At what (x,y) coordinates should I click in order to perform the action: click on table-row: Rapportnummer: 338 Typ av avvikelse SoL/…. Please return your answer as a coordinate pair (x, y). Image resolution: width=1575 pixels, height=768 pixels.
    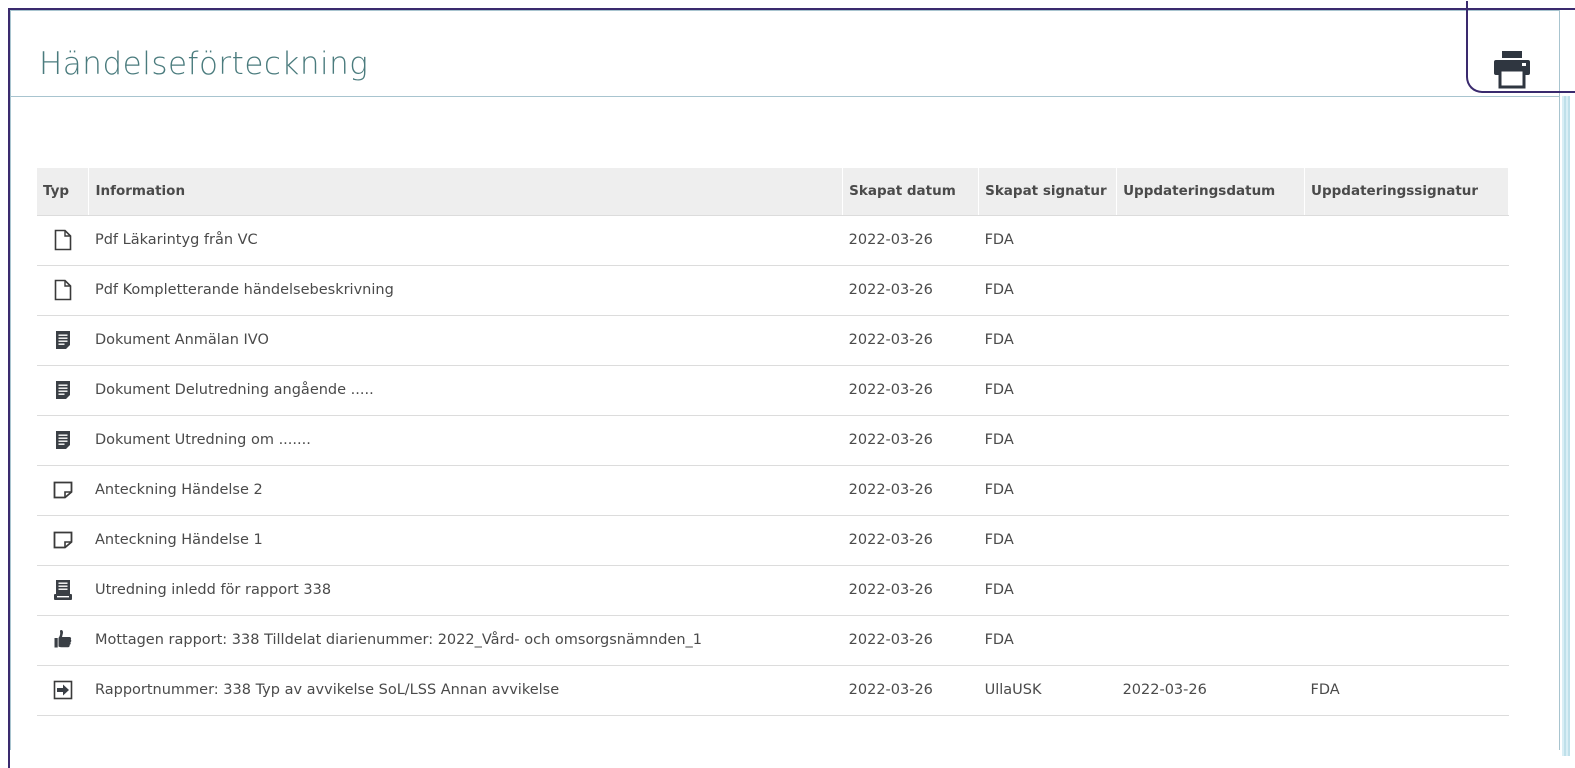
    Looking at the image, I should click on (773, 690).